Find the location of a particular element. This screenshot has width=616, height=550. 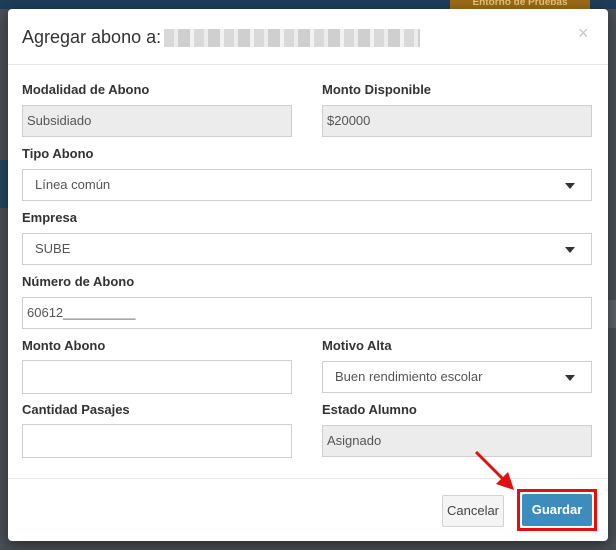

redacted-student-name is located at coordinates (292, 38).